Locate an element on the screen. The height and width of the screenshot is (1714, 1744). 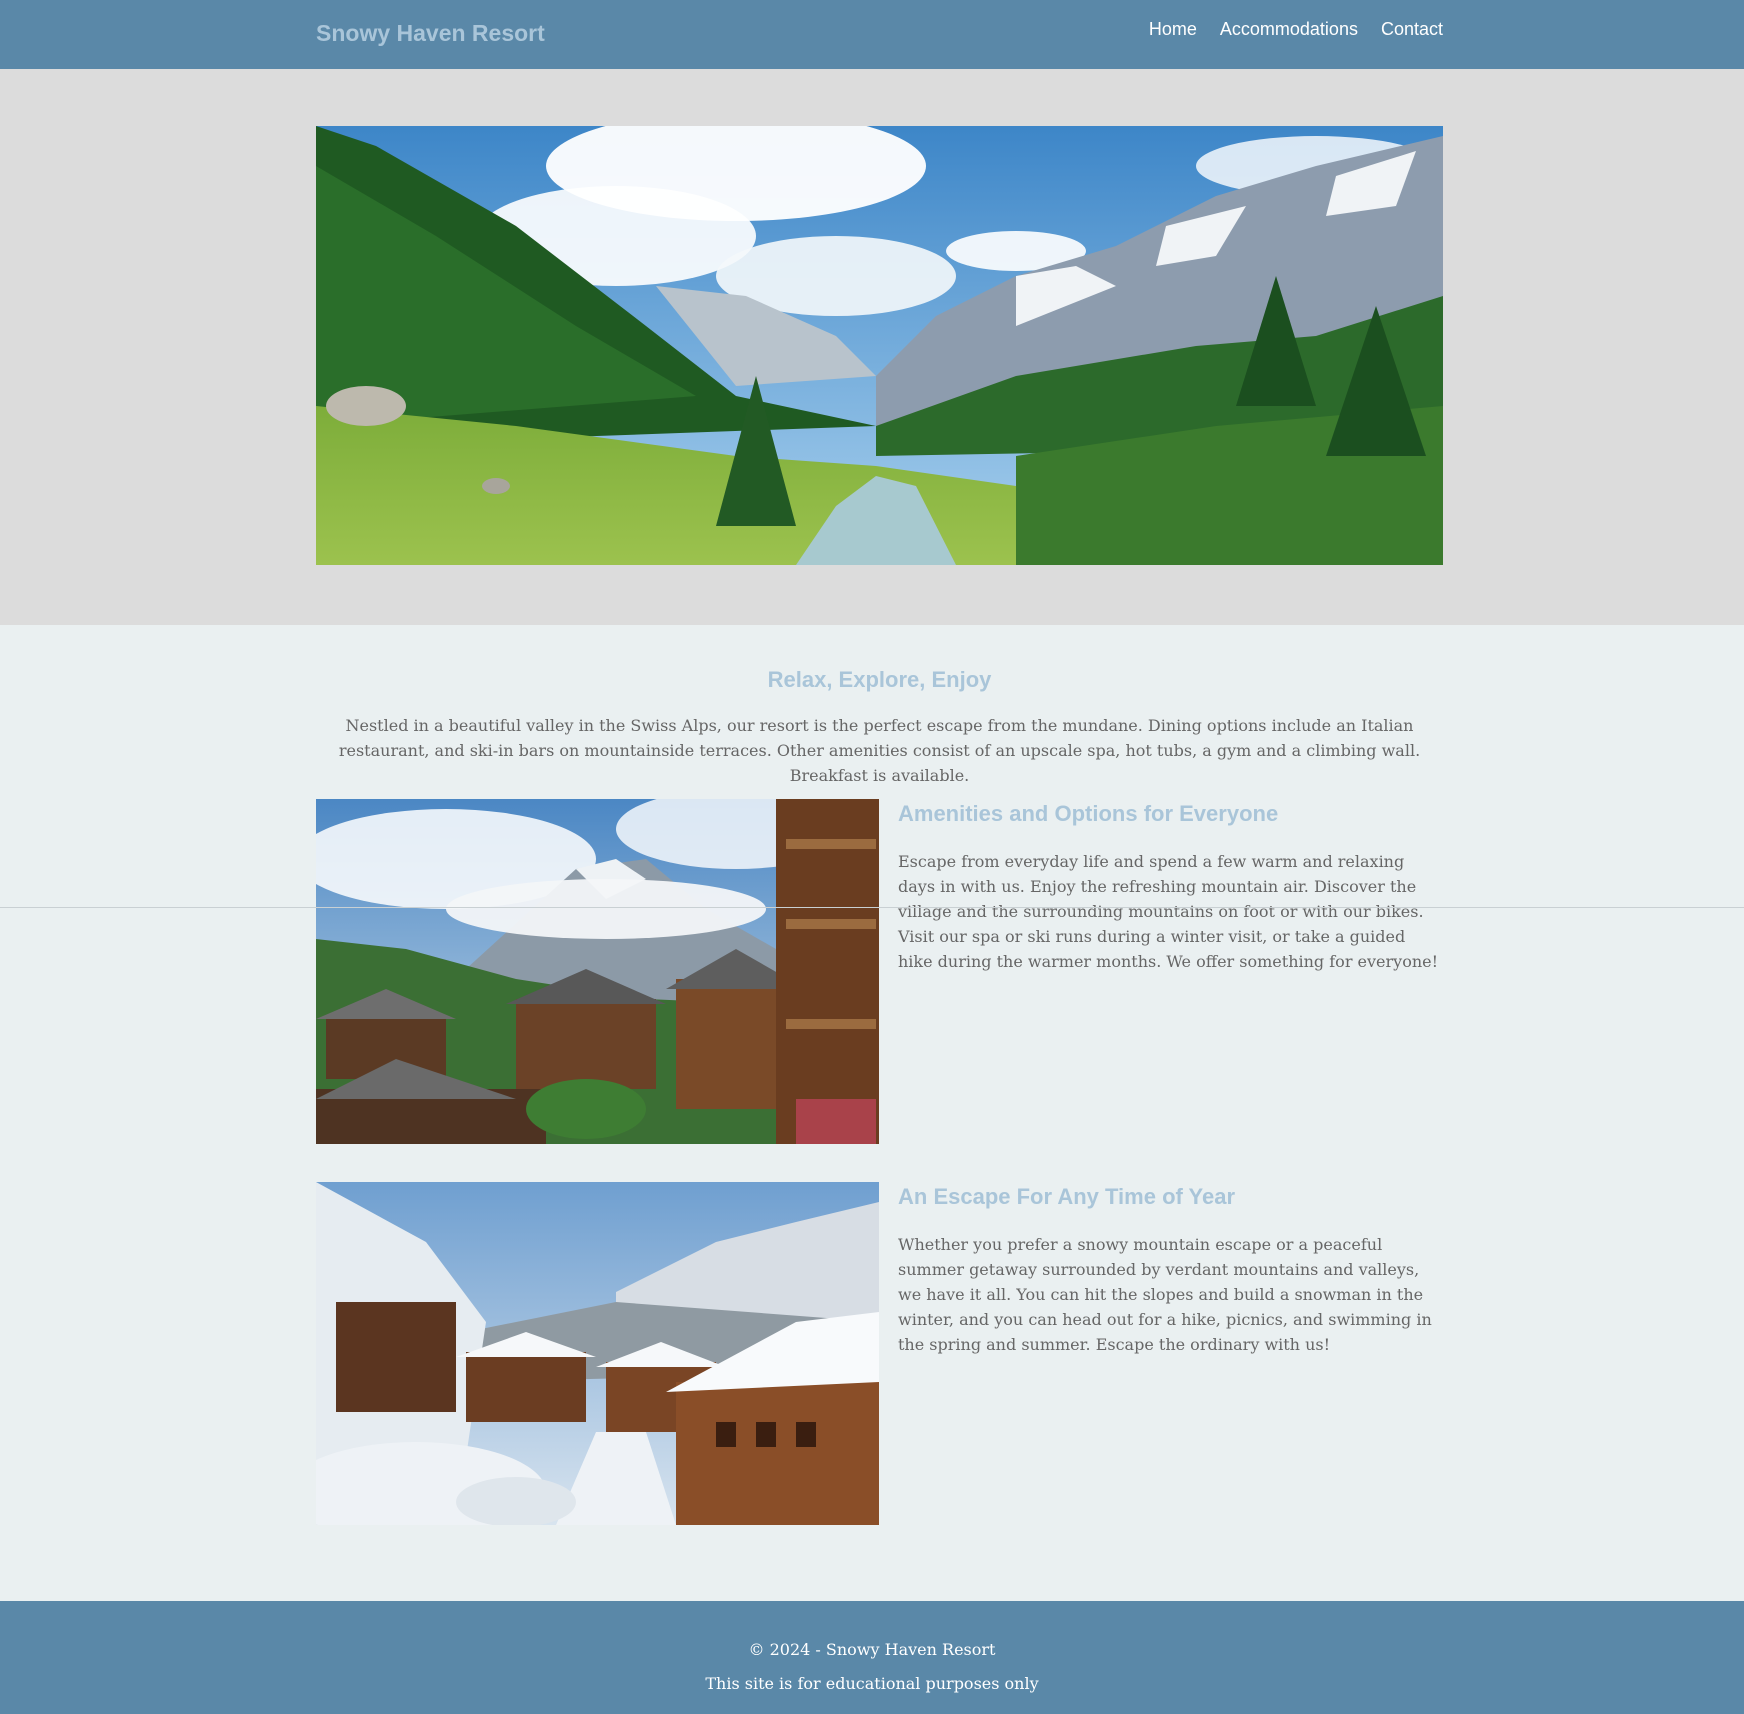
footer-copyright: © 2024 - Snowy Haven Resort is located at coordinates (872, 1649).